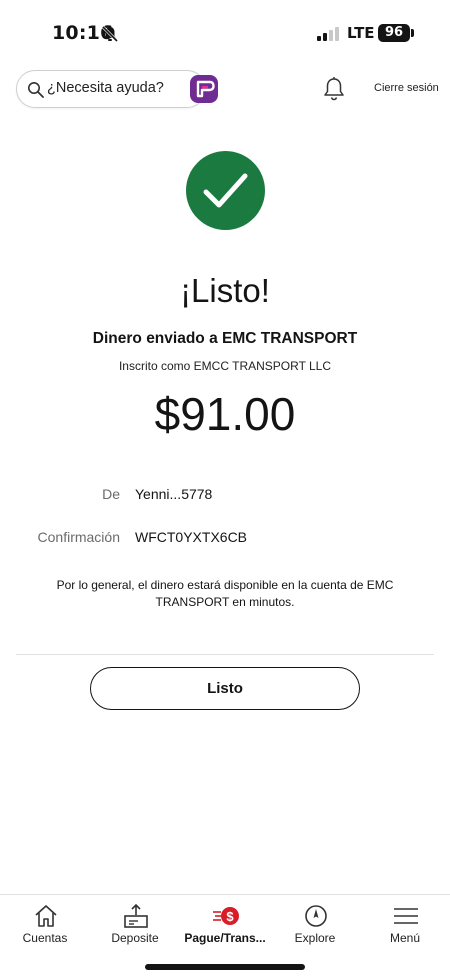  Describe the element at coordinates (361, 33) in the screenshot. I see `network-type: LTE` at that location.